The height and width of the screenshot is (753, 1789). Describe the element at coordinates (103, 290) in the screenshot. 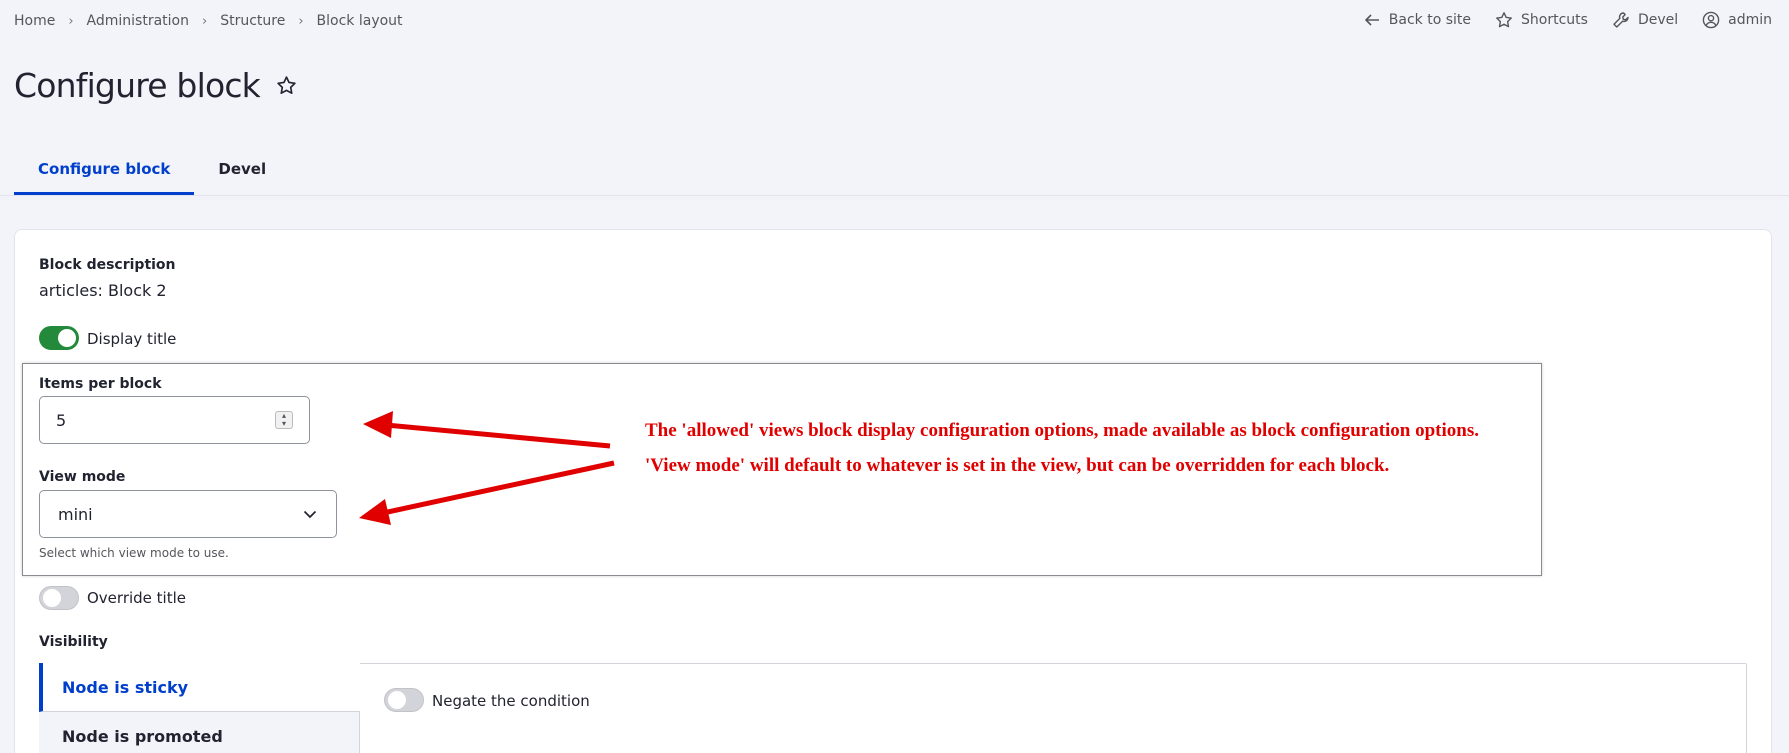

I see `block-description-value: articles: Block 2` at that location.